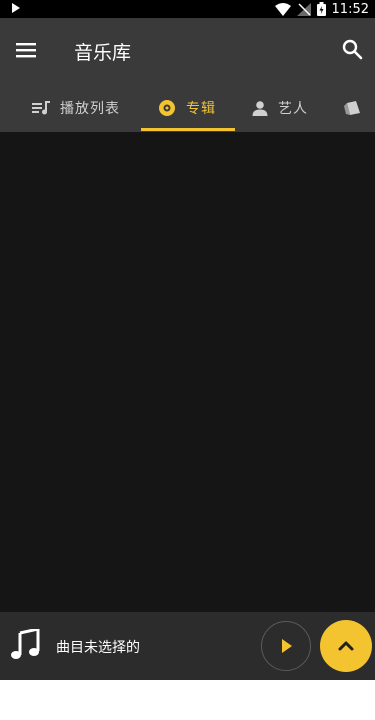  Describe the element at coordinates (103, 53) in the screenshot. I see `page-title: 音乐库` at that location.